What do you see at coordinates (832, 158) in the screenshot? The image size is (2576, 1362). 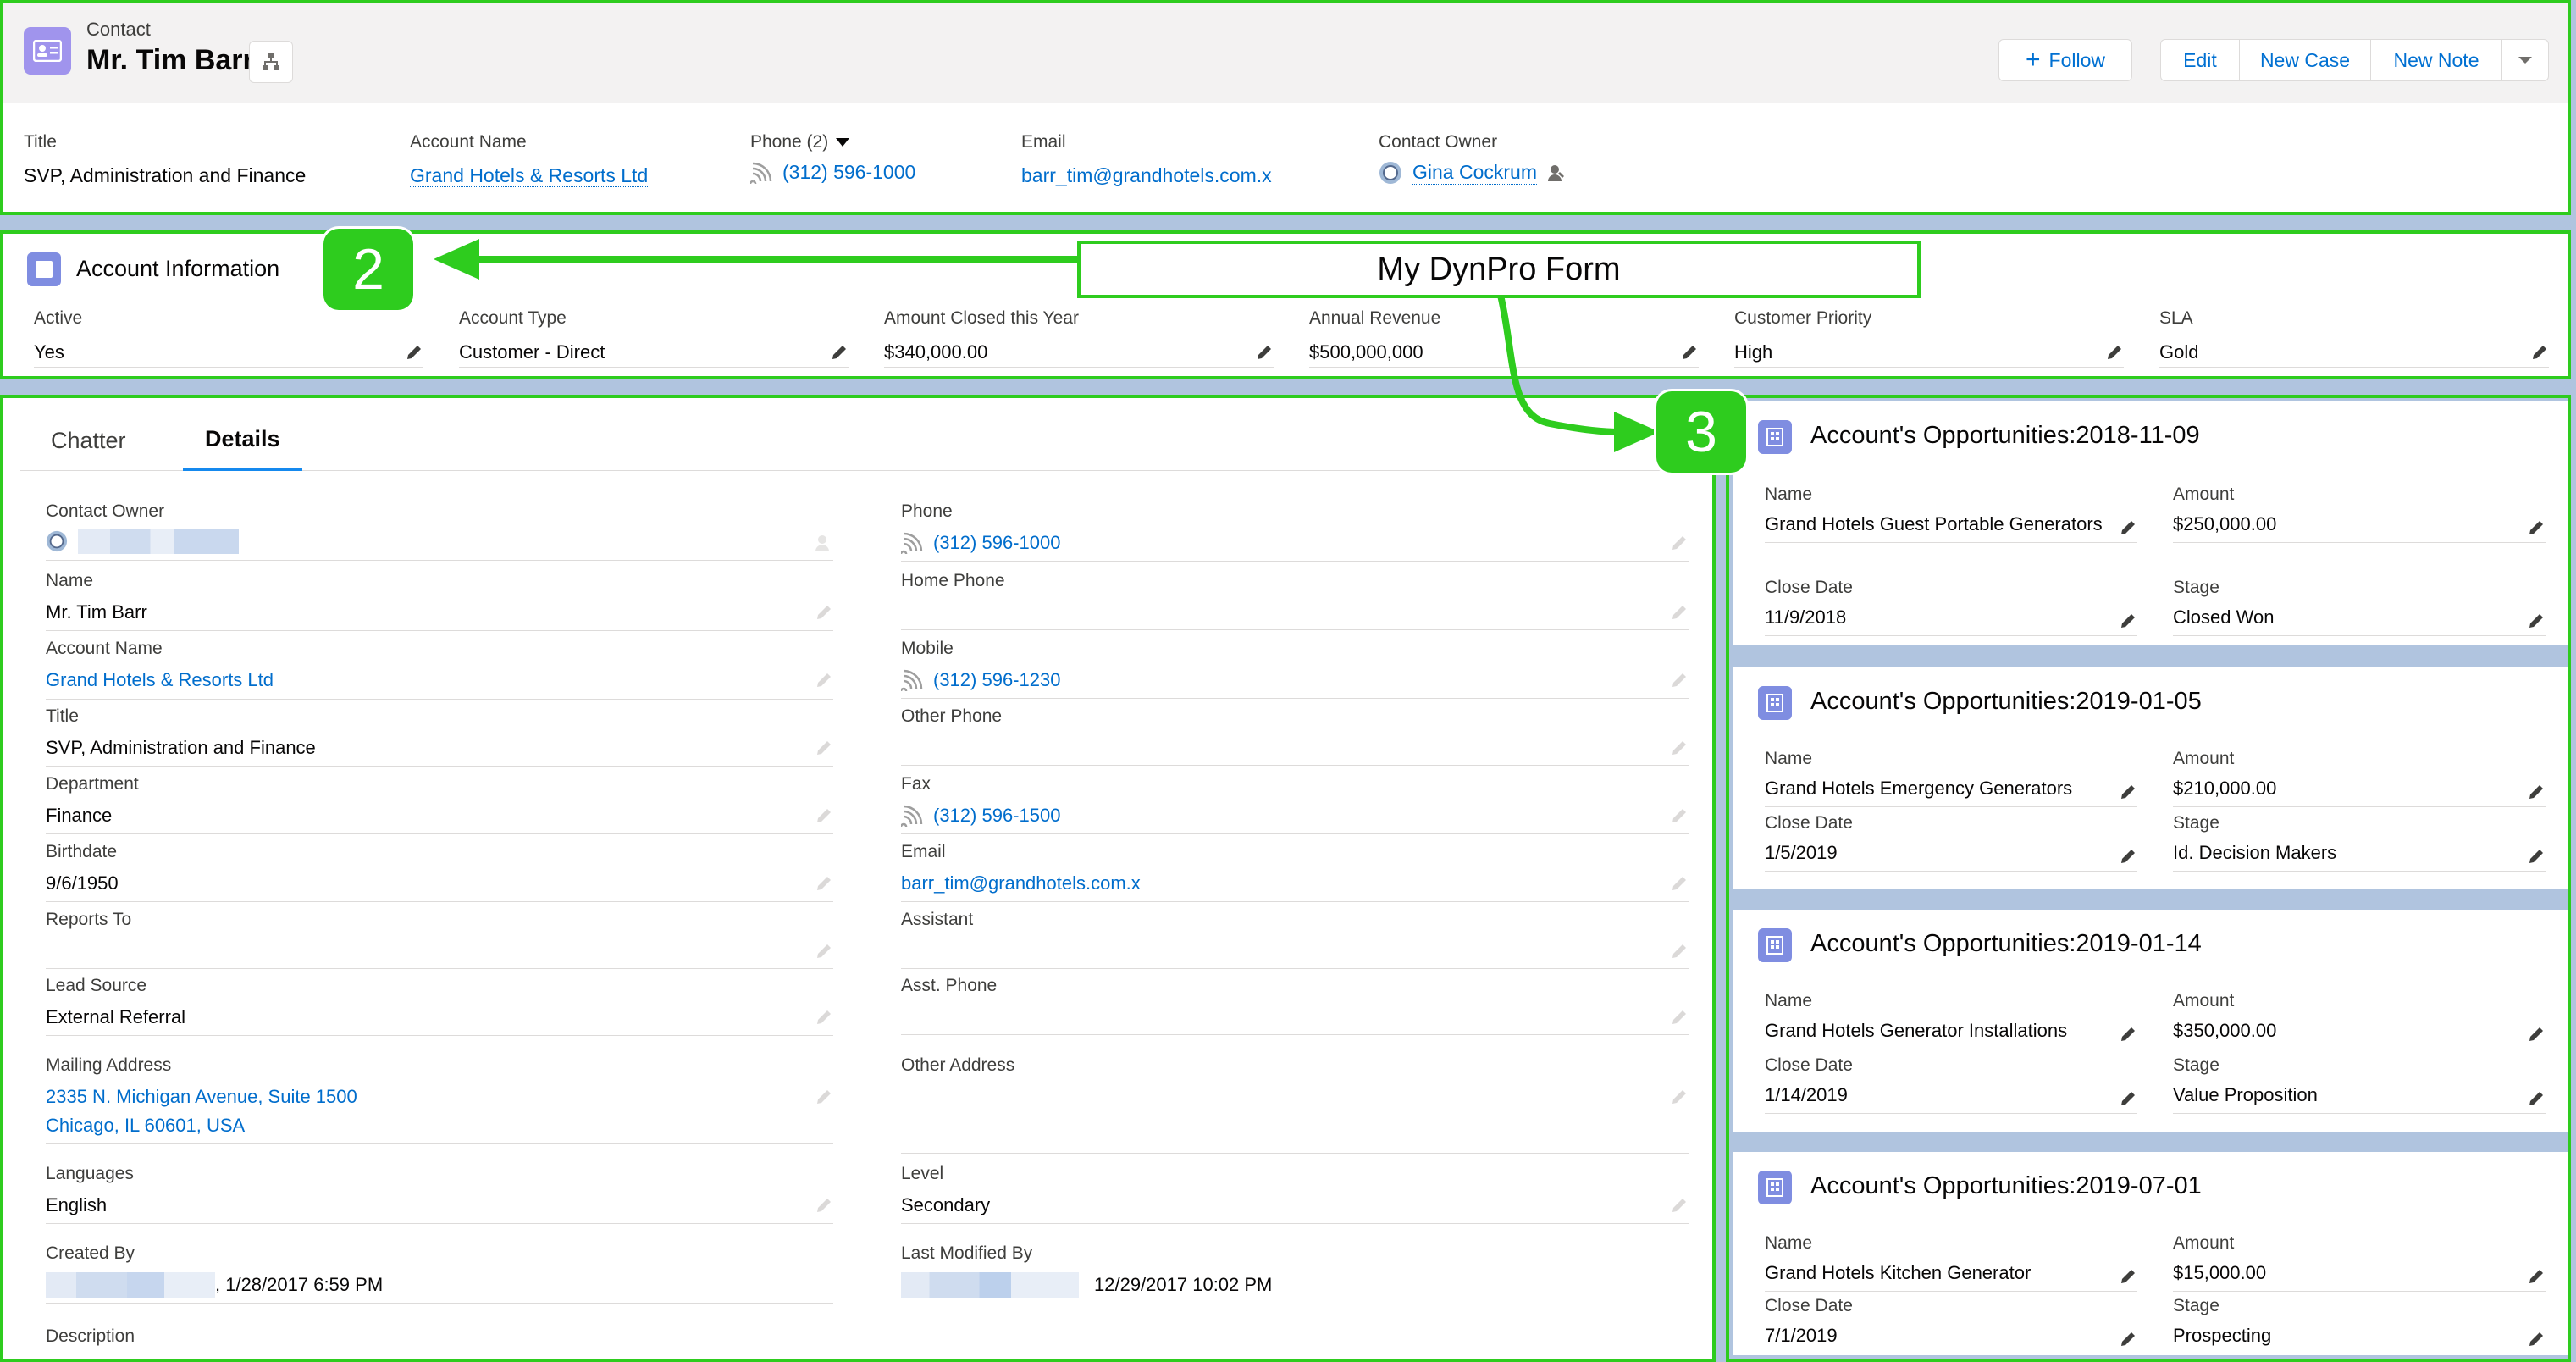 I see `highlight-phone: Phone (2) (312) 596-1000` at bounding box center [832, 158].